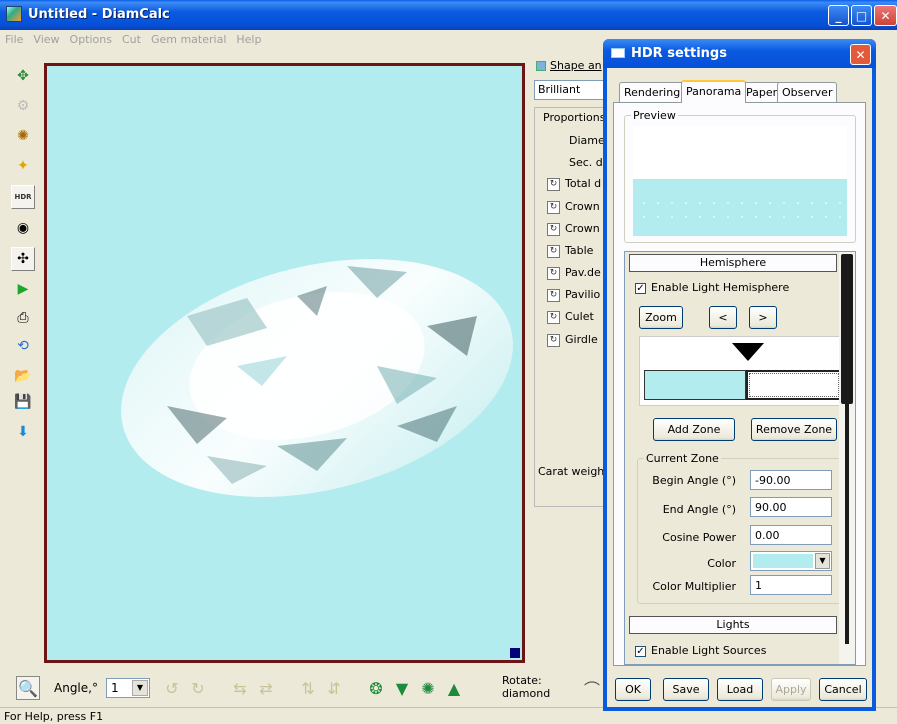  I want to click on tilt-up-icon: ⇅, so click(308, 688).